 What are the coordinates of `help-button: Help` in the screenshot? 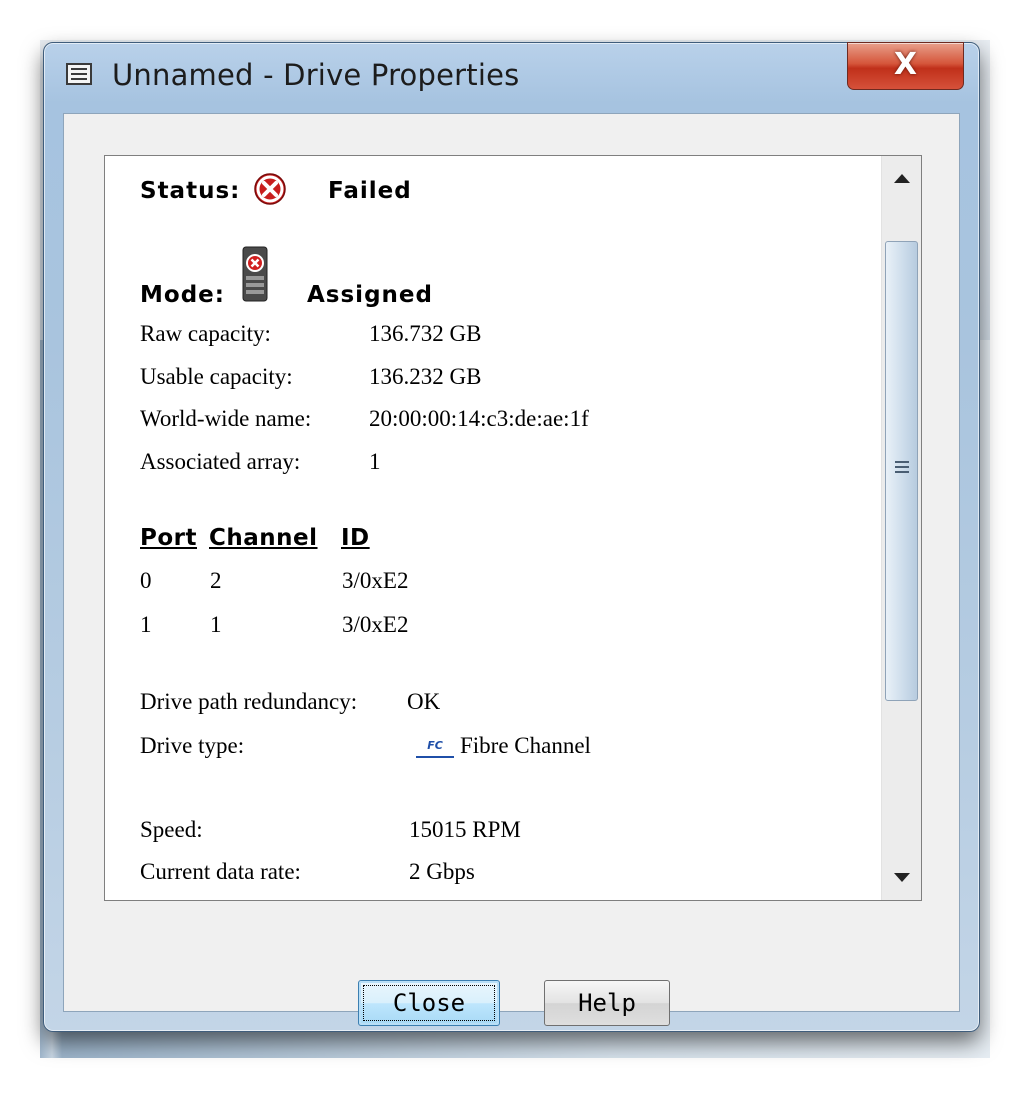 It's located at (607, 1003).